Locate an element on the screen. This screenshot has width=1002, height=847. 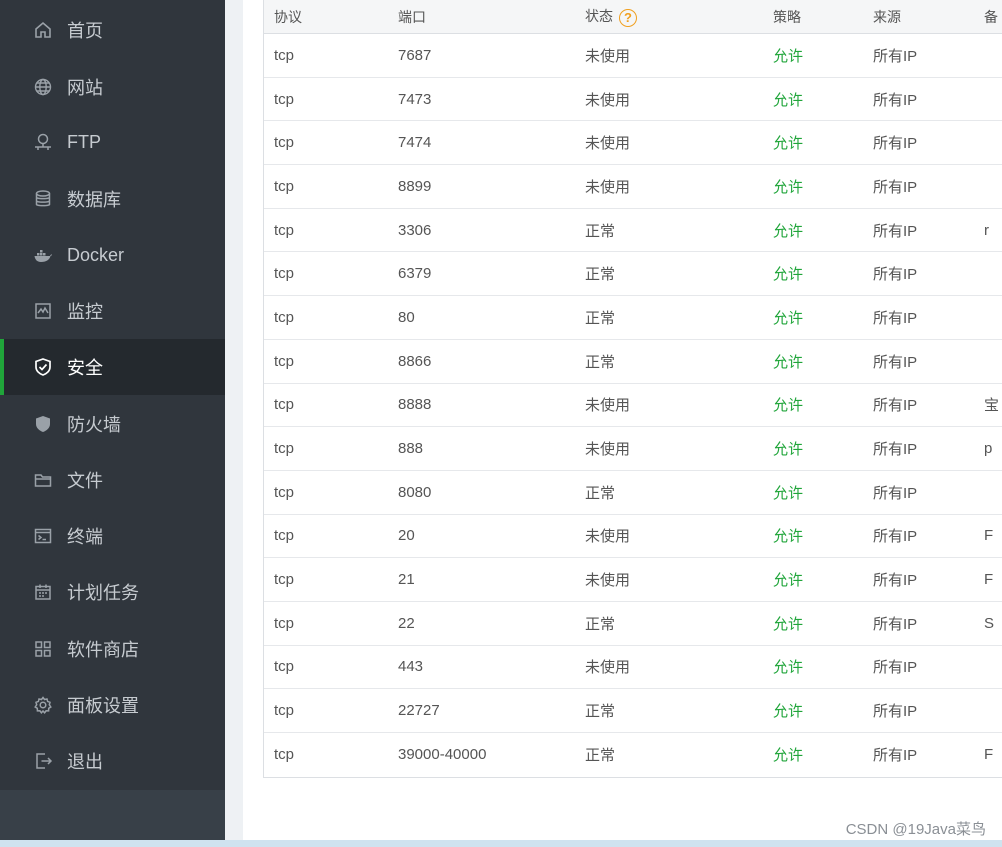
firewall-icon is located at coordinates (43, 424).